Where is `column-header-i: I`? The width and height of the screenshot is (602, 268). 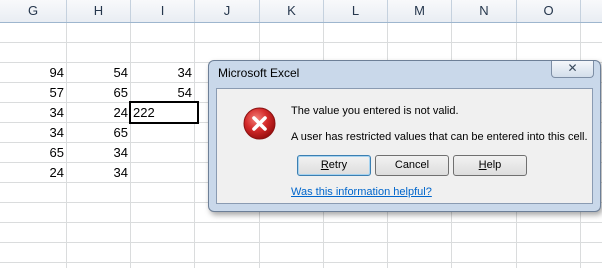 column-header-i: I is located at coordinates (163, 11).